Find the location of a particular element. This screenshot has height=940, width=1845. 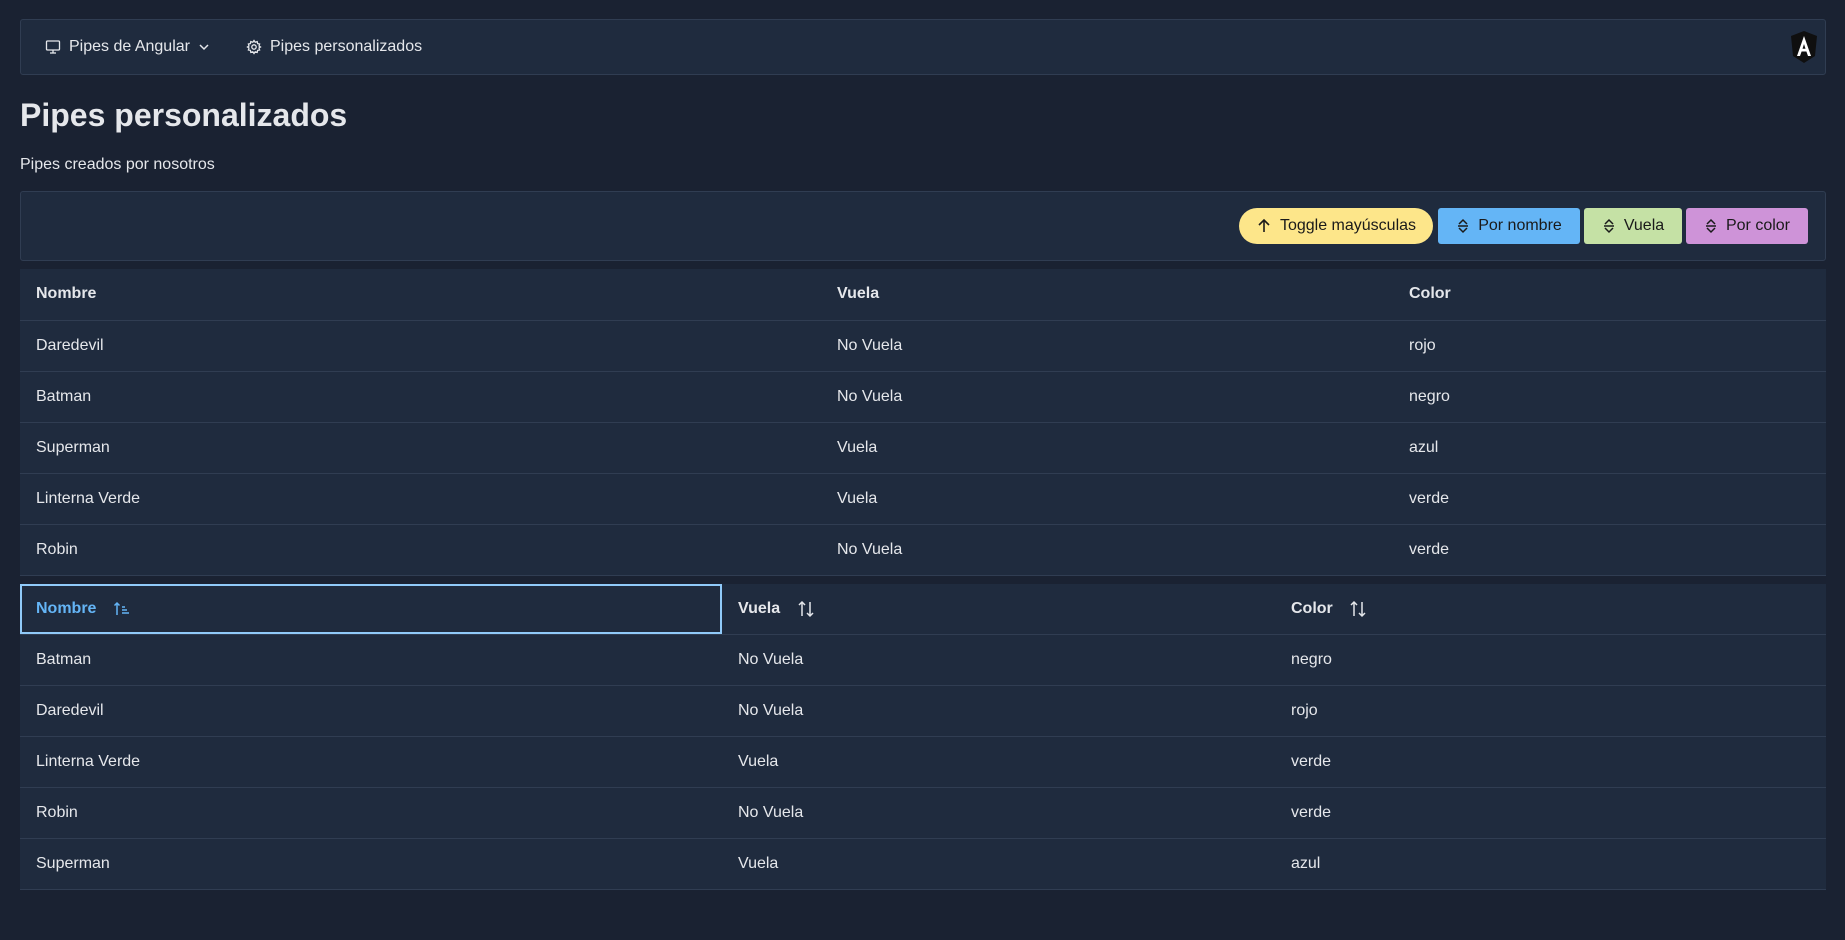

page-subtitle: Pipes creados por nosotros is located at coordinates (117, 164).